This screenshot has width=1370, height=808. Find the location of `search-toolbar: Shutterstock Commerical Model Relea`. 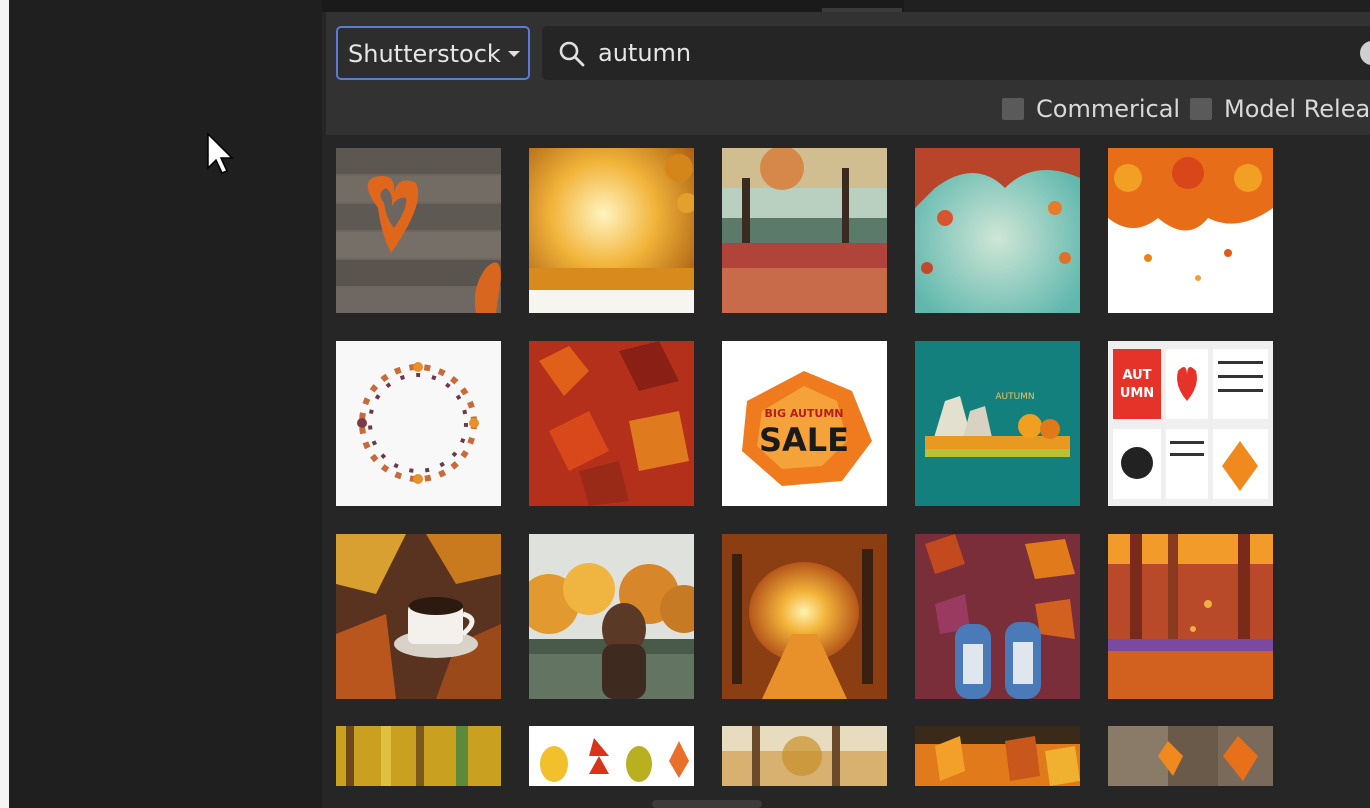

search-toolbar: Shutterstock Commerical Model Relea is located at coordinates (848, 73).